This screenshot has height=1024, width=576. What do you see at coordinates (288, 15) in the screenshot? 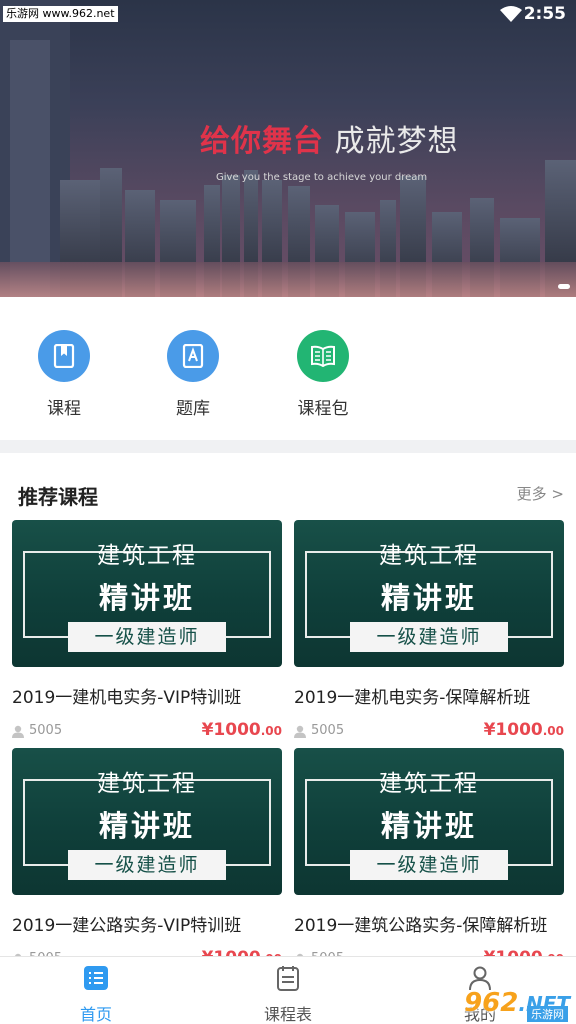
I see `status-bar: 乐游网 www.962.net 2:55` at bounding box center [288, 15].